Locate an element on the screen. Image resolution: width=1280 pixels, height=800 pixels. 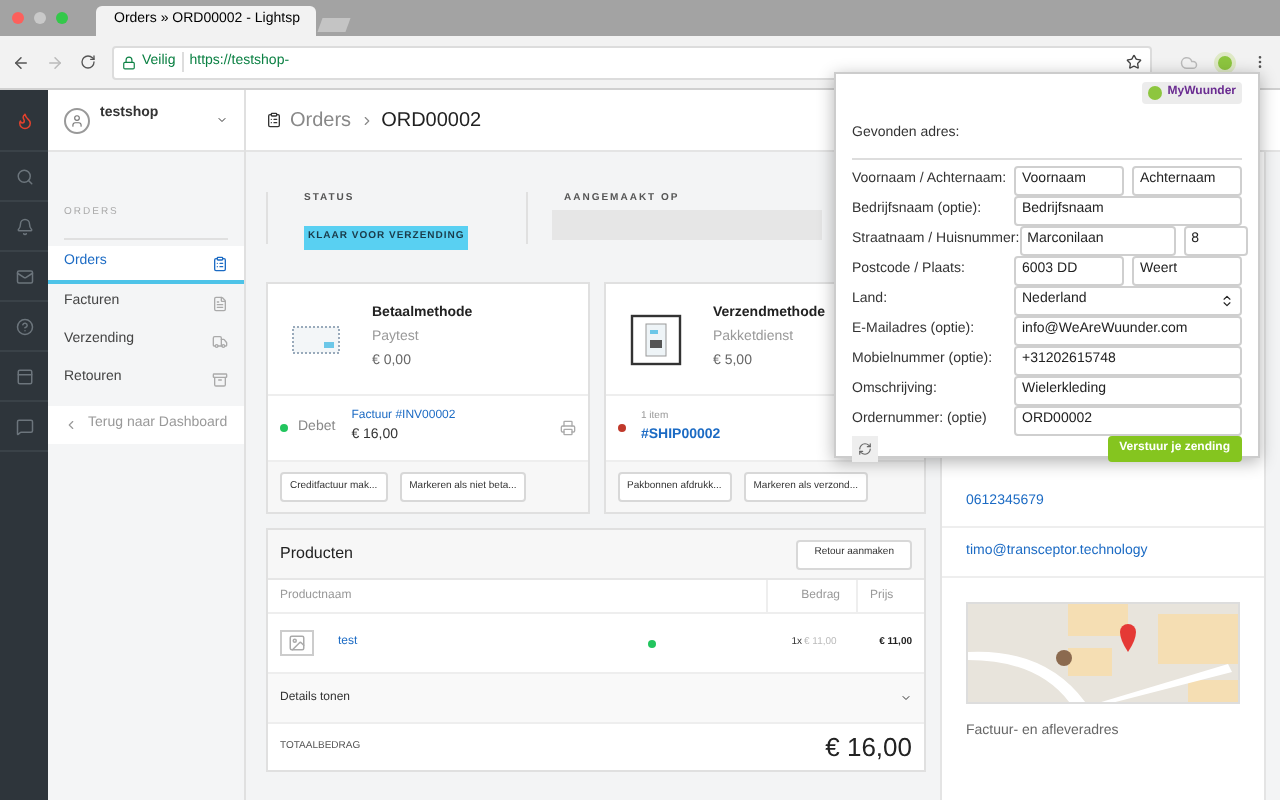
refresh-button is located at coordinates (865, 449).